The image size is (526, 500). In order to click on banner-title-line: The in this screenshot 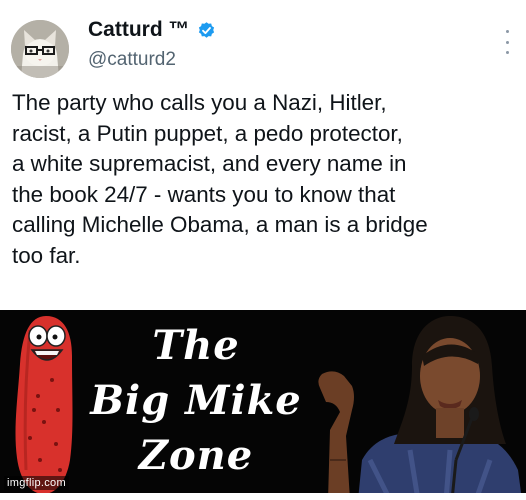, I will do `click(196, 345)`.